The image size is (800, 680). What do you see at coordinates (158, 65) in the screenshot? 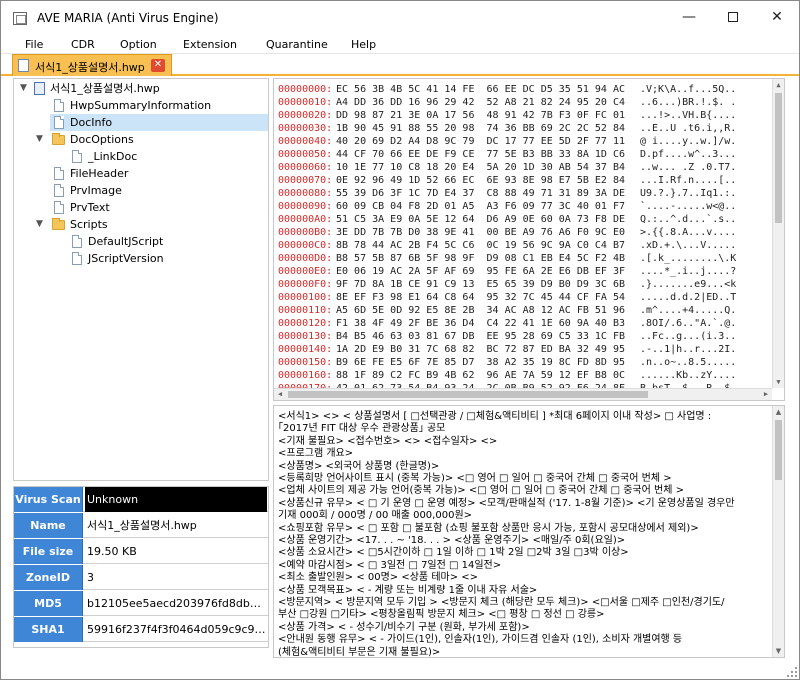
I see `tab-close-icon: ✕` at bounding box center [158, 65].